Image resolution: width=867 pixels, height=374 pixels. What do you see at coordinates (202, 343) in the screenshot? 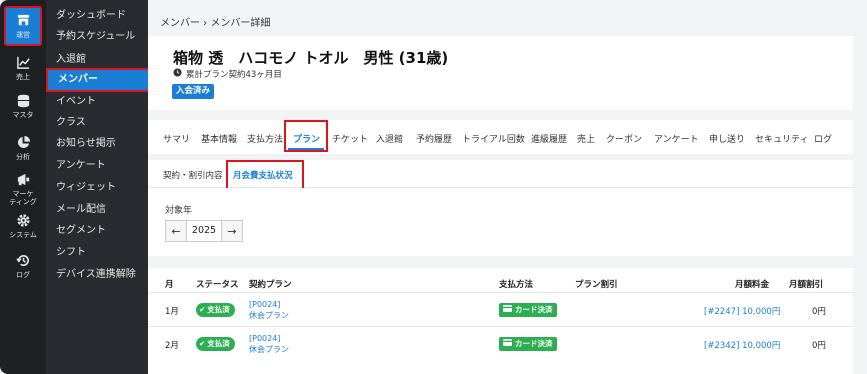
I see `check-icon: ✔` at bounding box center [202, 343].